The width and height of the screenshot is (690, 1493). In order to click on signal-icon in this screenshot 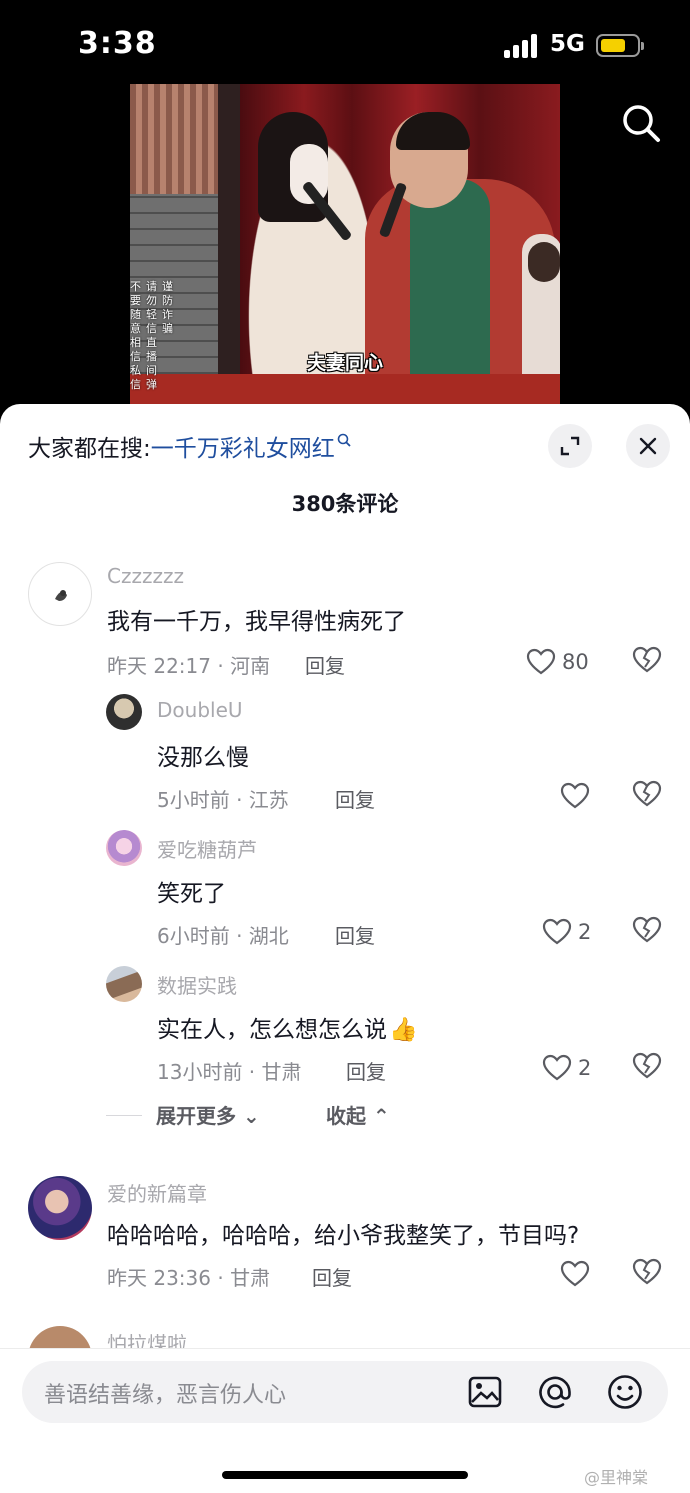, I will do `click(522, 46)`.